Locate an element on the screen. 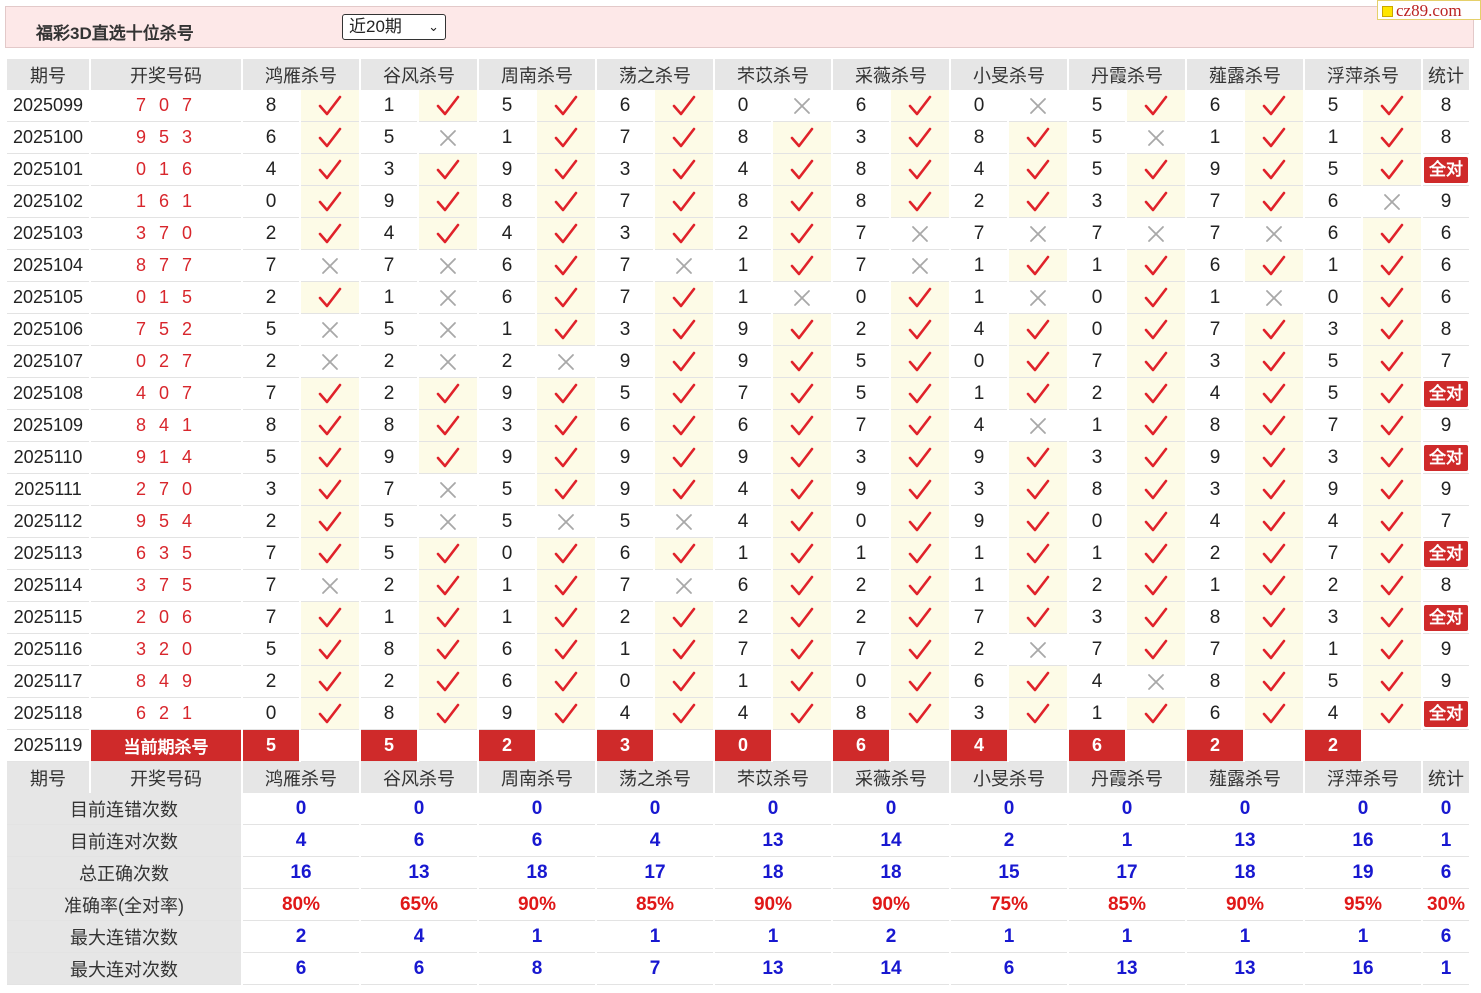 This screenshot has width=1481, height=993. draw-number-cell: 3 2 0 is located at coordinates (166, 650).